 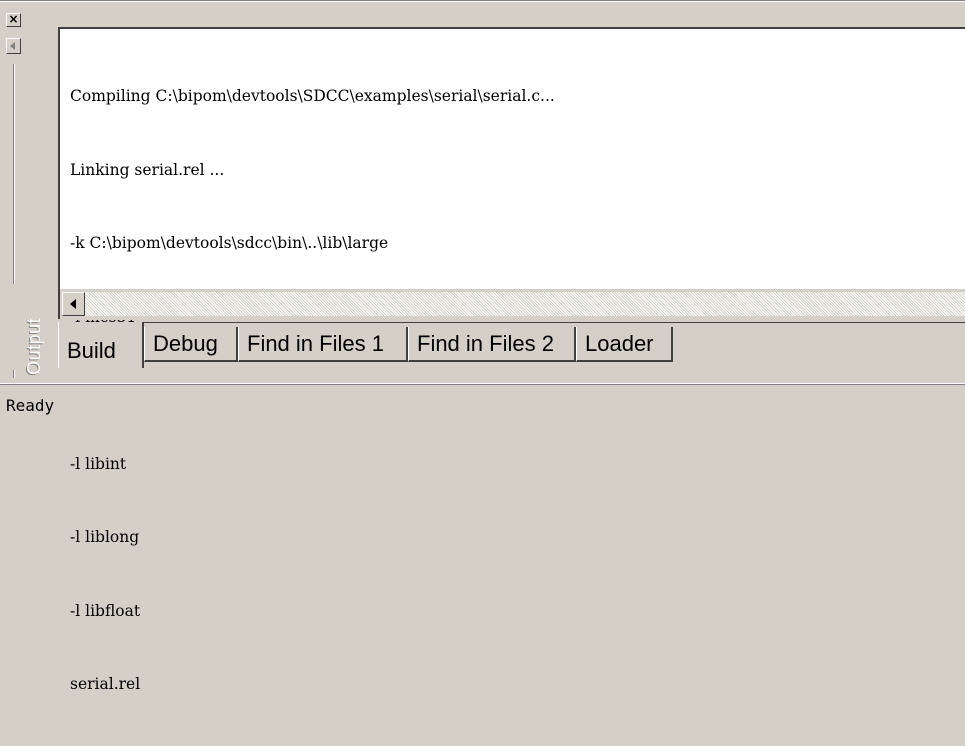 I want to click on tab-build: Build, so click(x=101, y=345).